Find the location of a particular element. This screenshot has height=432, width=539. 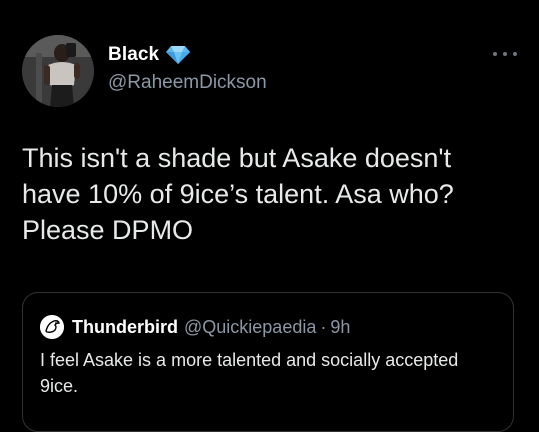

author-handle: @RaheemDickson is located at coordinates (187, 83).